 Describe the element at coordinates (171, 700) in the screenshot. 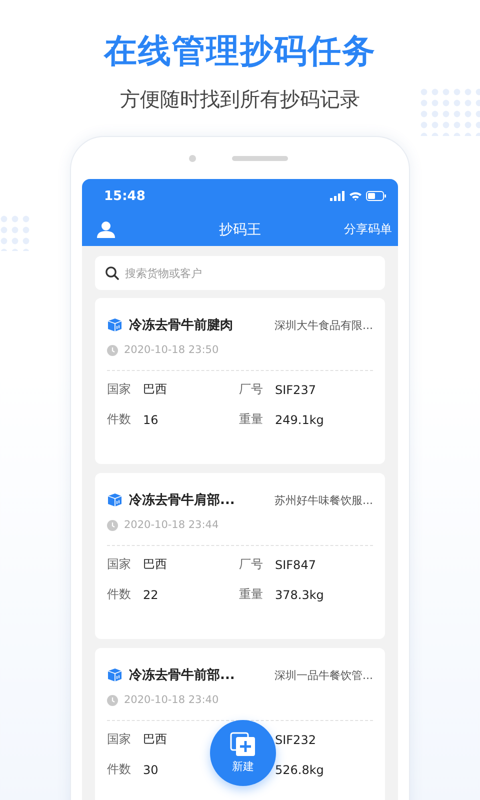

I see `record-time: 2020-10-18 23:40` at that location.